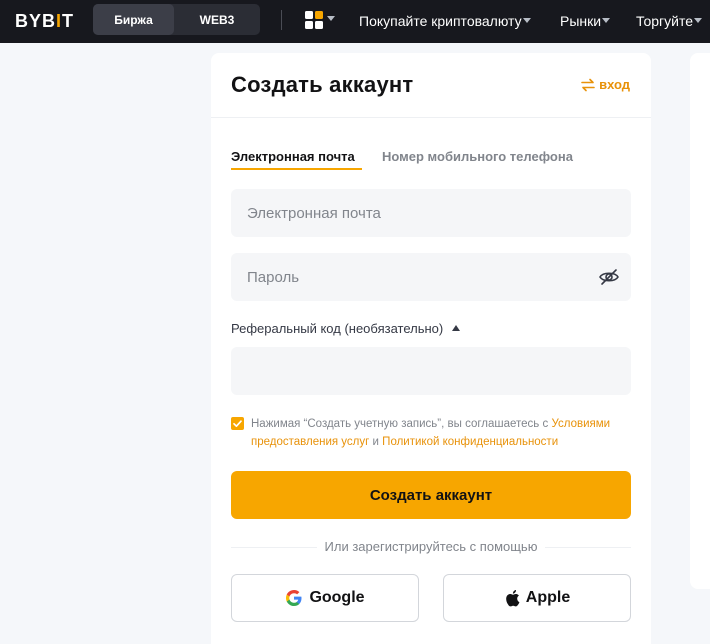 This screenshot has height=644, width=710. What do you see at coordinates (512, 598) in the screenshot?
I see `apple-icon` at bounding box center [512, 598].